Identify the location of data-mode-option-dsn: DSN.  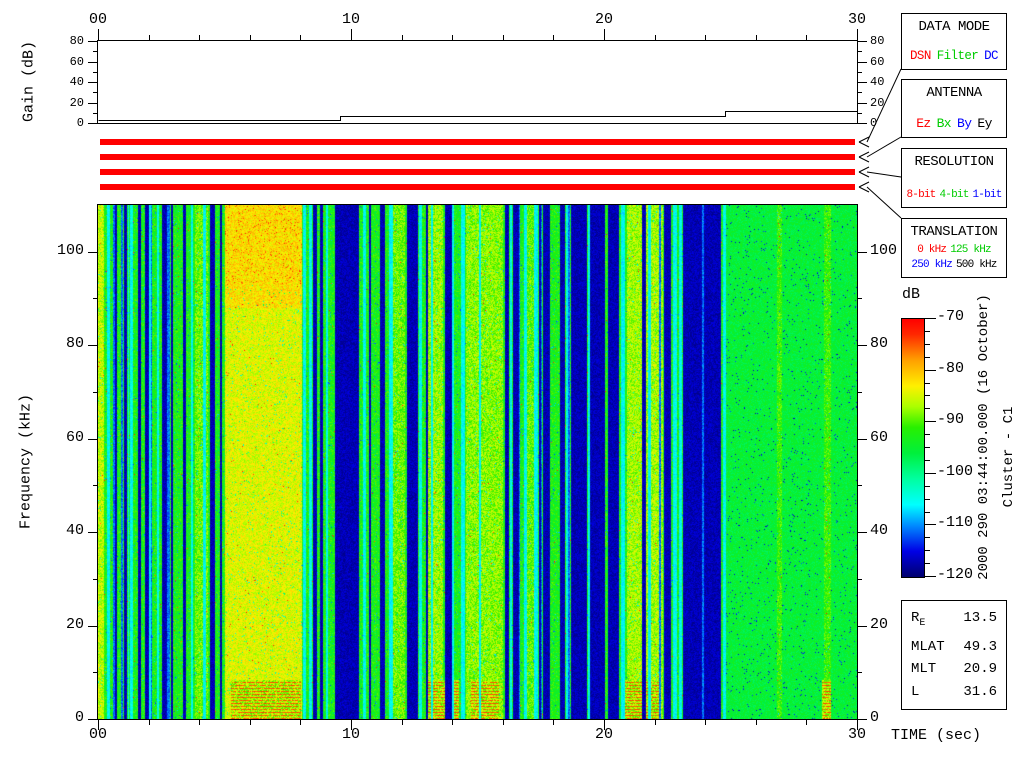
(920, 56).